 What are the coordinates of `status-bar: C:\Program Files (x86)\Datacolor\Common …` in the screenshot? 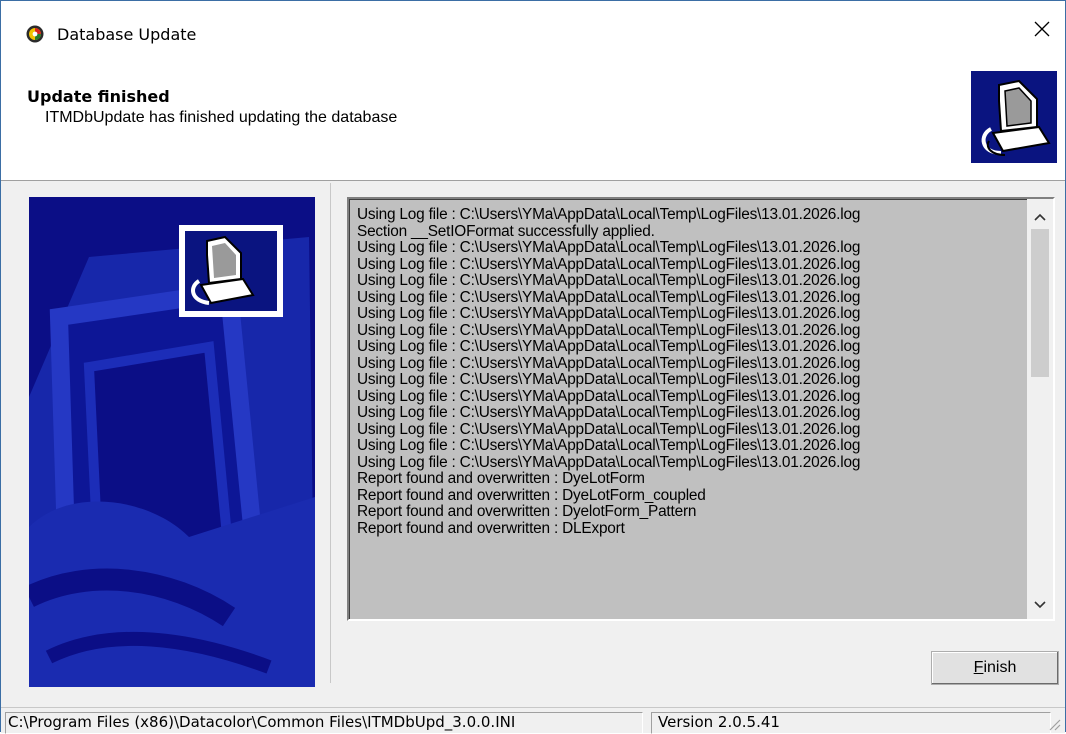 It's located at (533, 720).